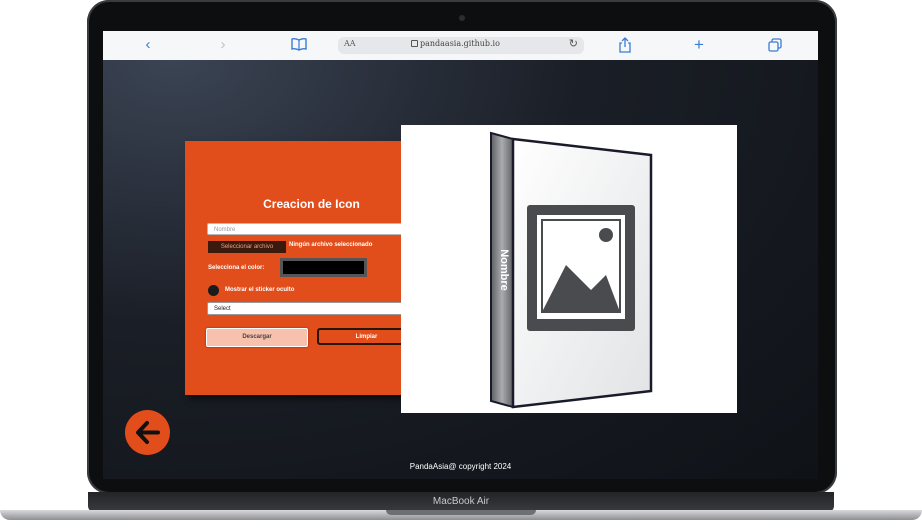 The image size is (922, 530). I want to click on forward-icon: ›, so click(223, 45).